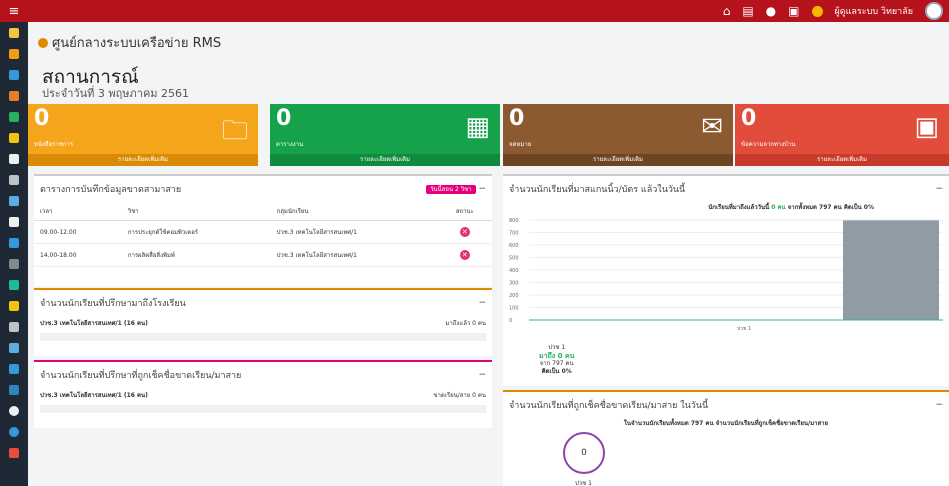 This screenshot has height=486, width=949. I want to click on sidebar-item-settings, so click(14, 410).